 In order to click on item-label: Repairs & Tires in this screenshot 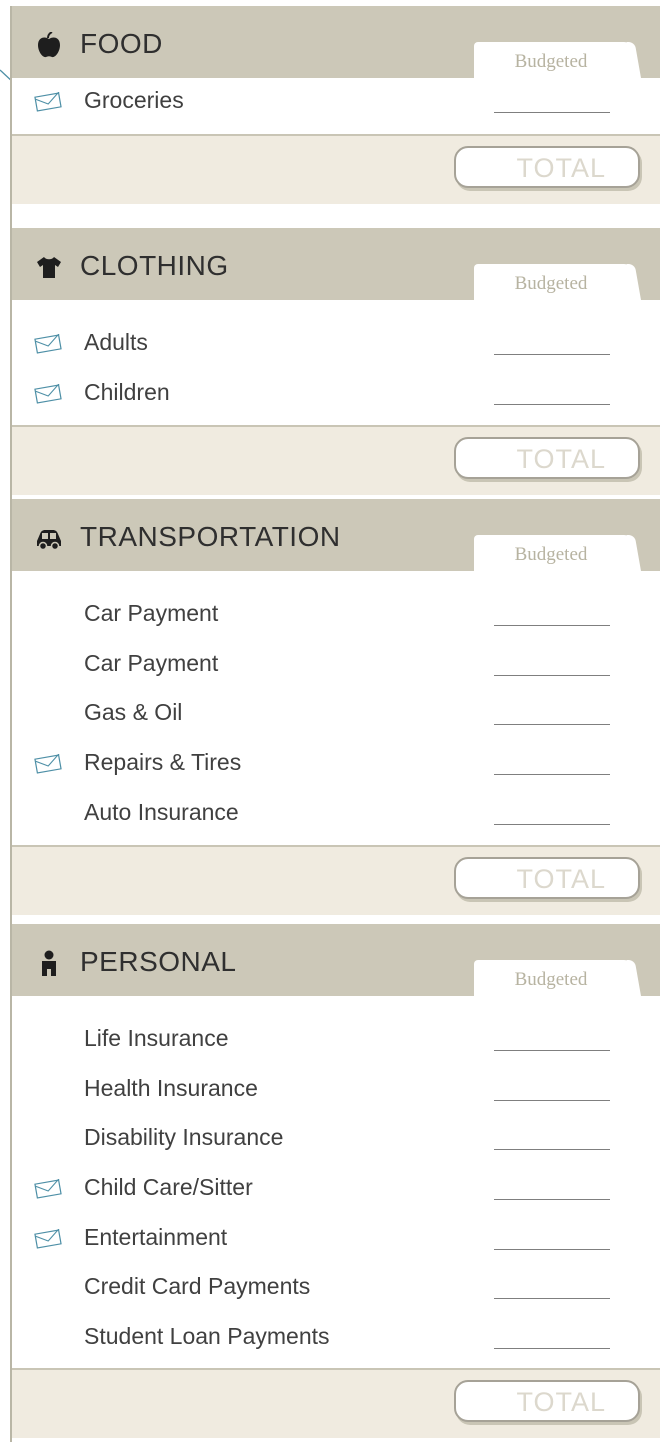, I will do `click(163, 762)`.